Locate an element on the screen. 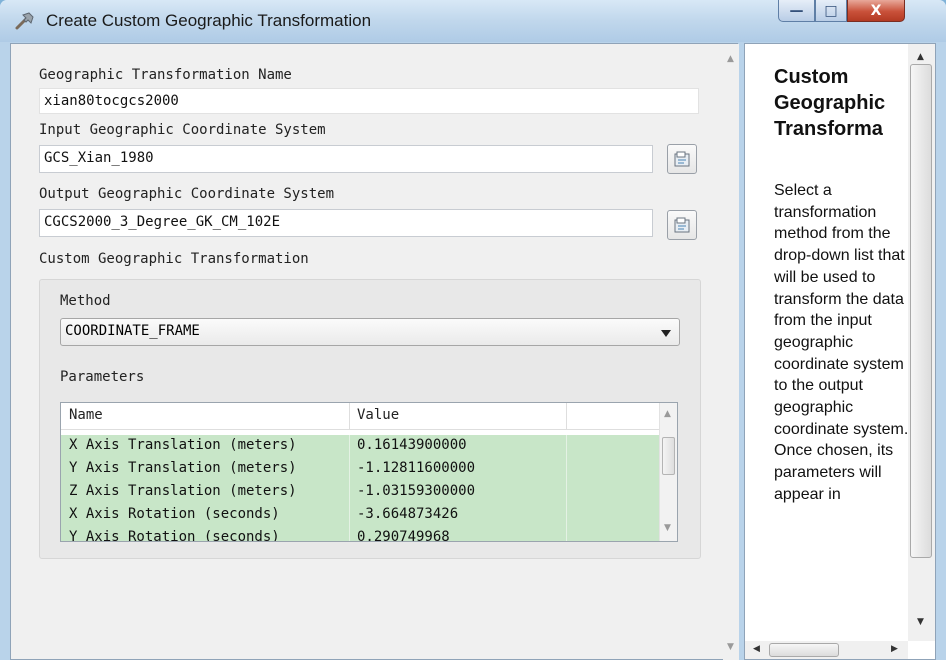 This screenshot has height=660, width=946. help-title: Custom Geographic Transforma is located at coordinates (830, 103).